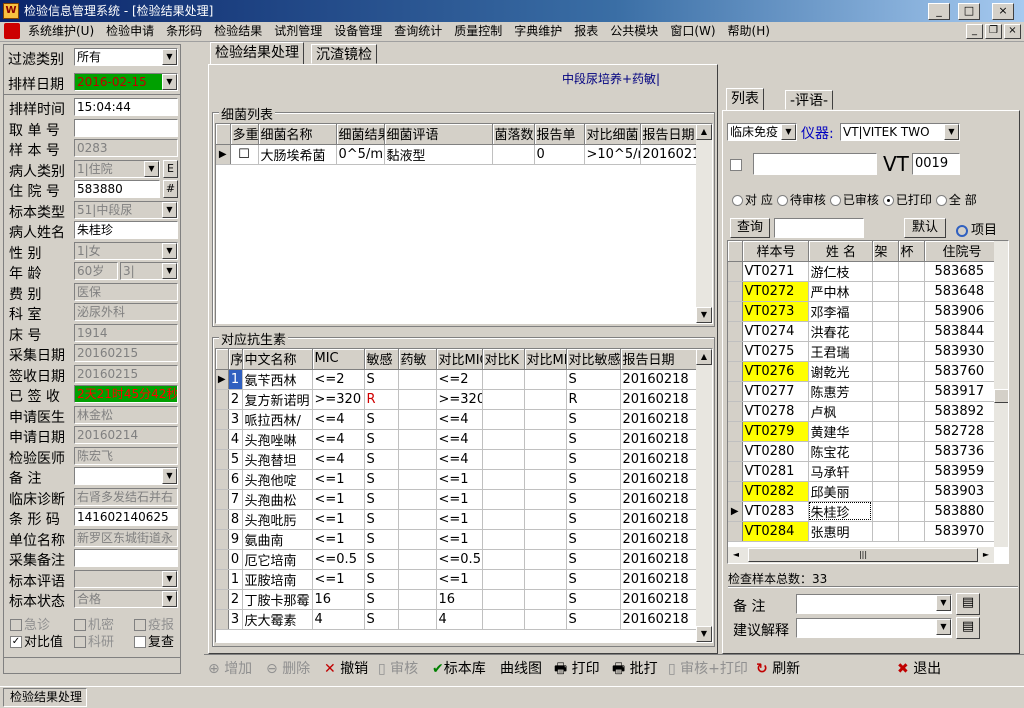  Describe the element at coordinates (36, 640) in the screenshot. I see `option-checkbox: ✓ 对比值` at that location.